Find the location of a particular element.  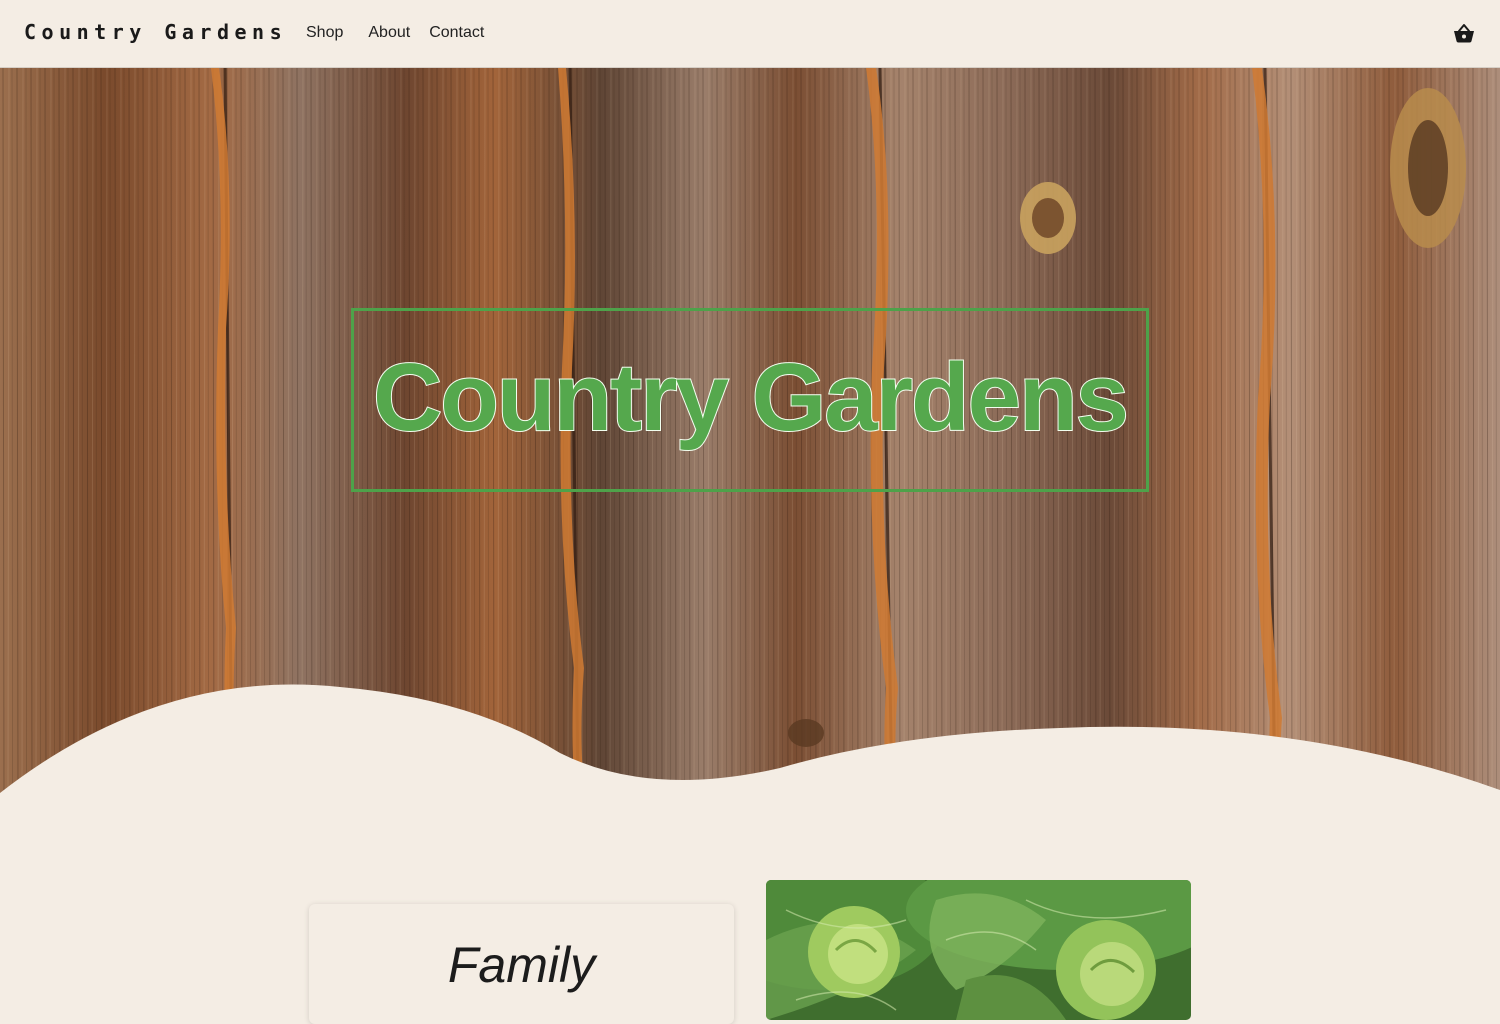

main-nav: Shop About Contact is located at coordinates (395, 33).